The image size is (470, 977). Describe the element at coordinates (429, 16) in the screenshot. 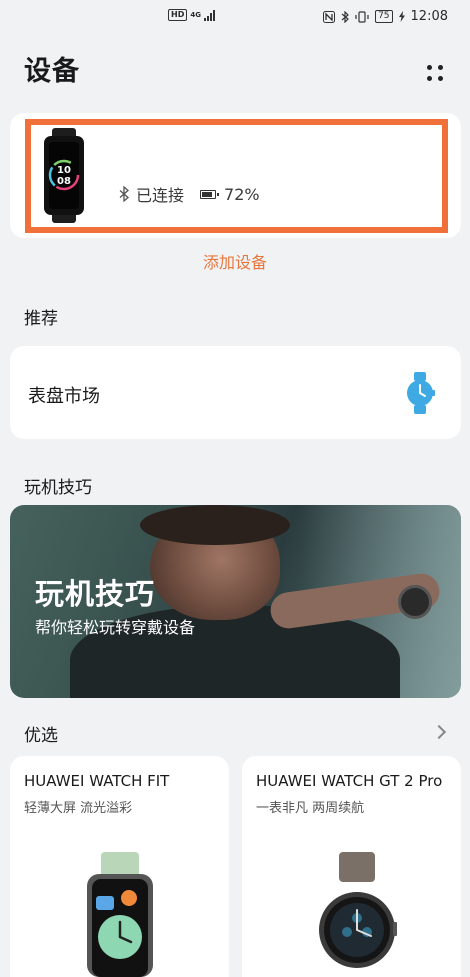

I see `status-bar-time: 12:08` at that location.